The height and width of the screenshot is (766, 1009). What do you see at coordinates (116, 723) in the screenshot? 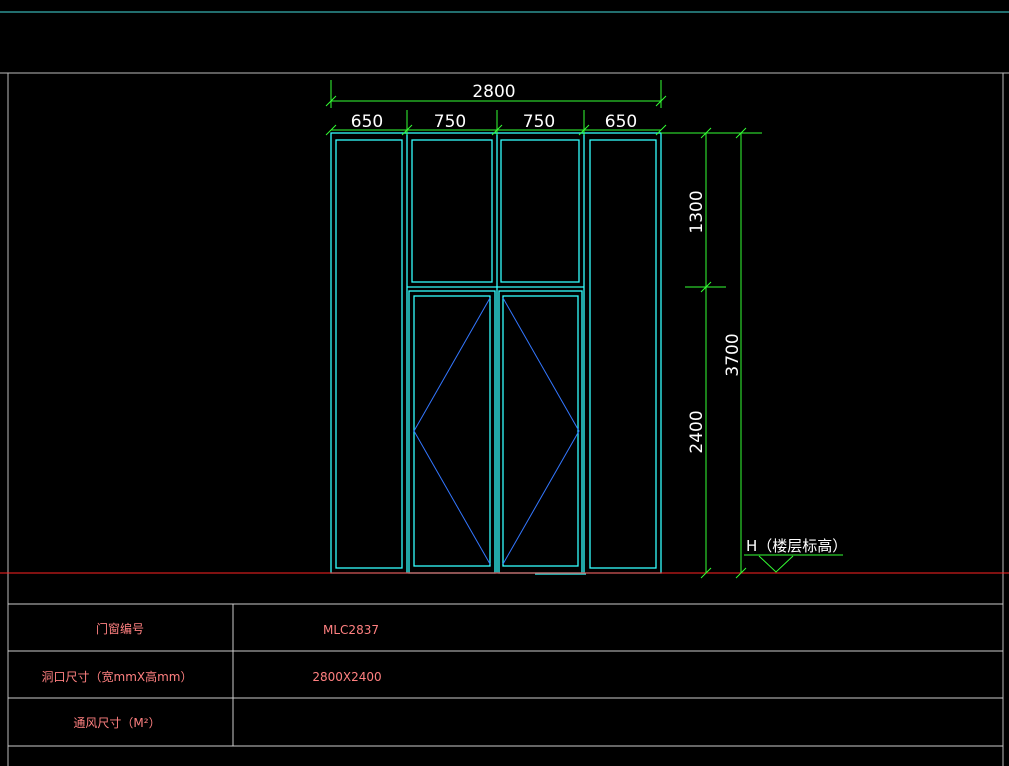
I see `table-row-3-label: 通风尺寸（M²）` at bounding box center [116, 723].